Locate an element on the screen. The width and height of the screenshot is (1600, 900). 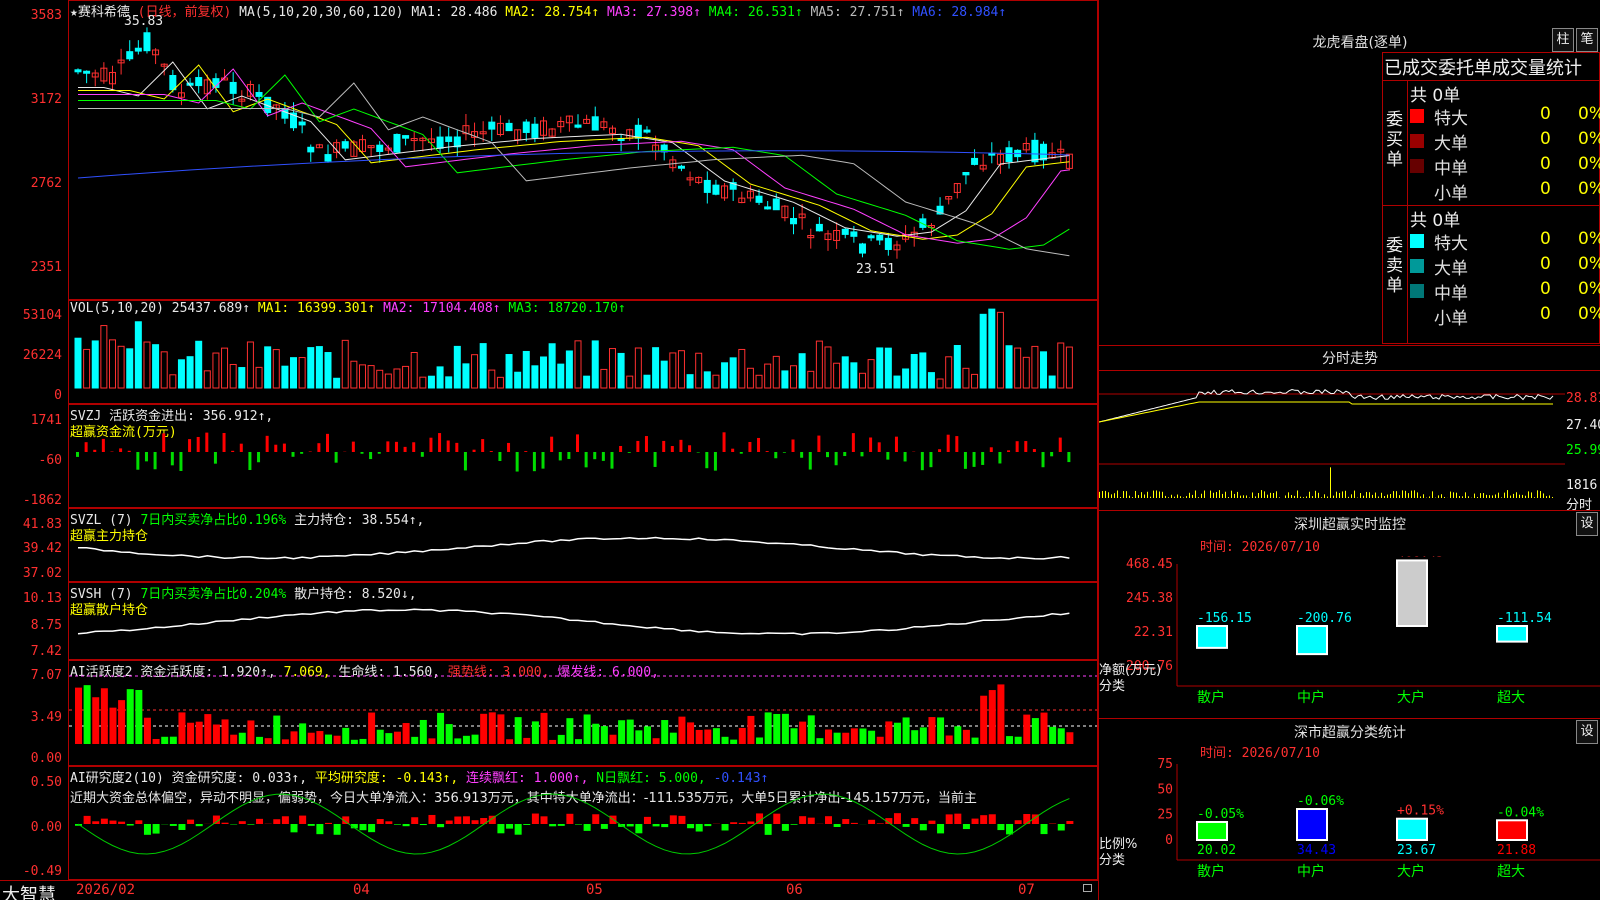
ai-active-chart-svg is located at coordinates (583, 713).